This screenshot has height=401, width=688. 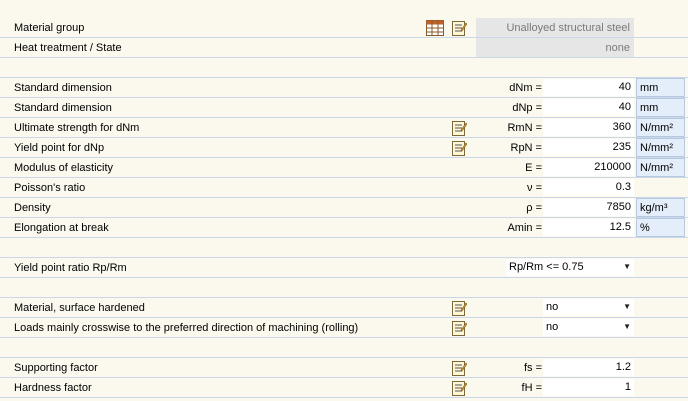 I want to click on param-label: Elongation at break, so click(x=61, y=228).